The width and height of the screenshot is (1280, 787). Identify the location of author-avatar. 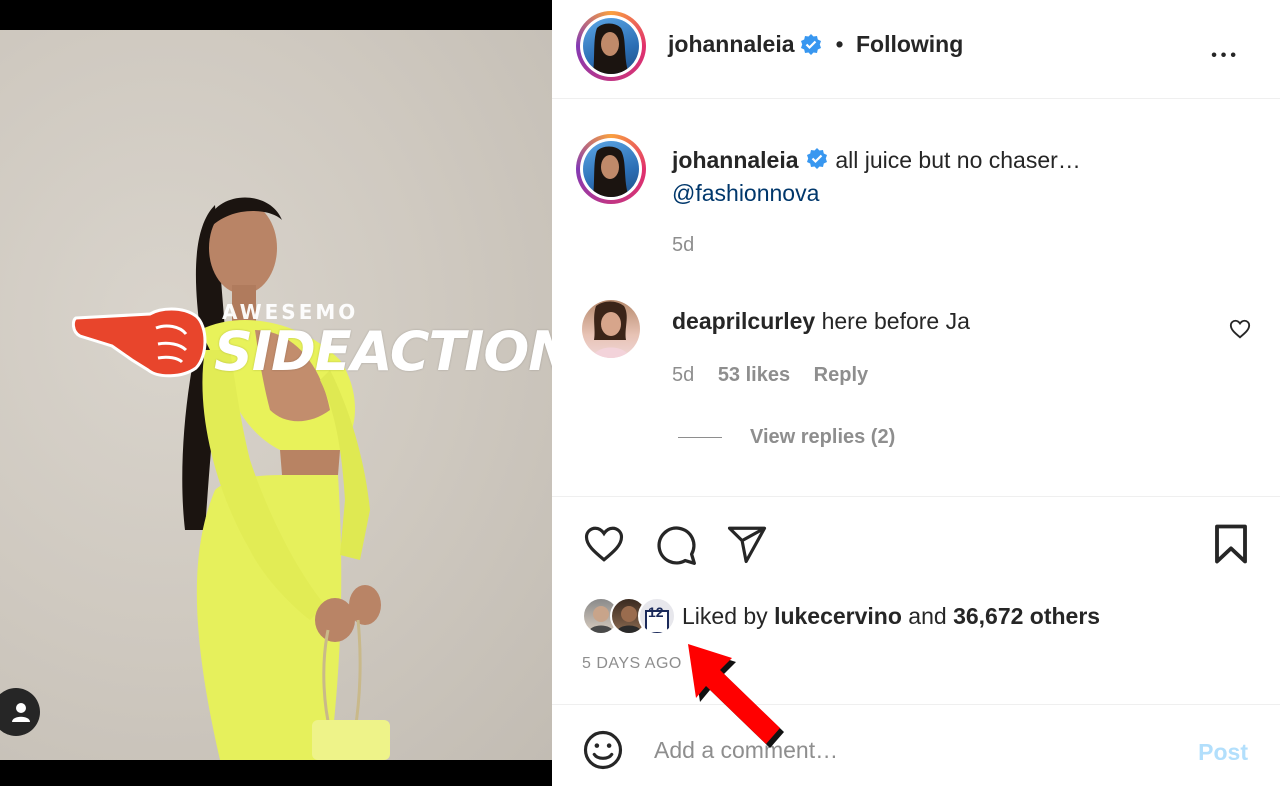
(611, 46).